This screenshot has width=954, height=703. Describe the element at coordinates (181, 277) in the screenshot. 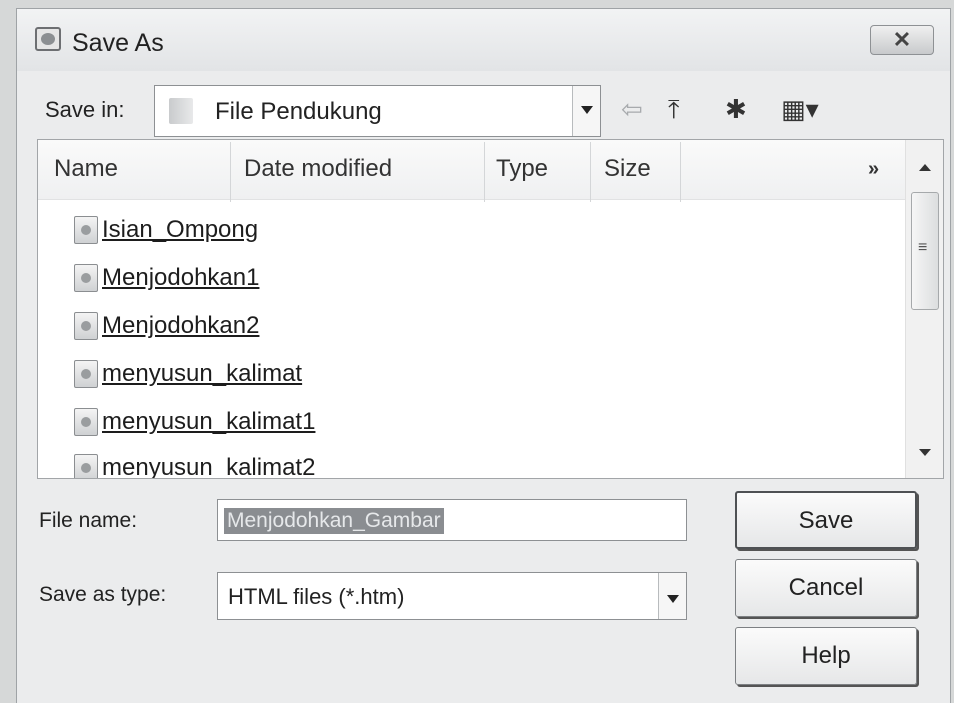

I see `file-name-text: Menjodohkan1` at that location.